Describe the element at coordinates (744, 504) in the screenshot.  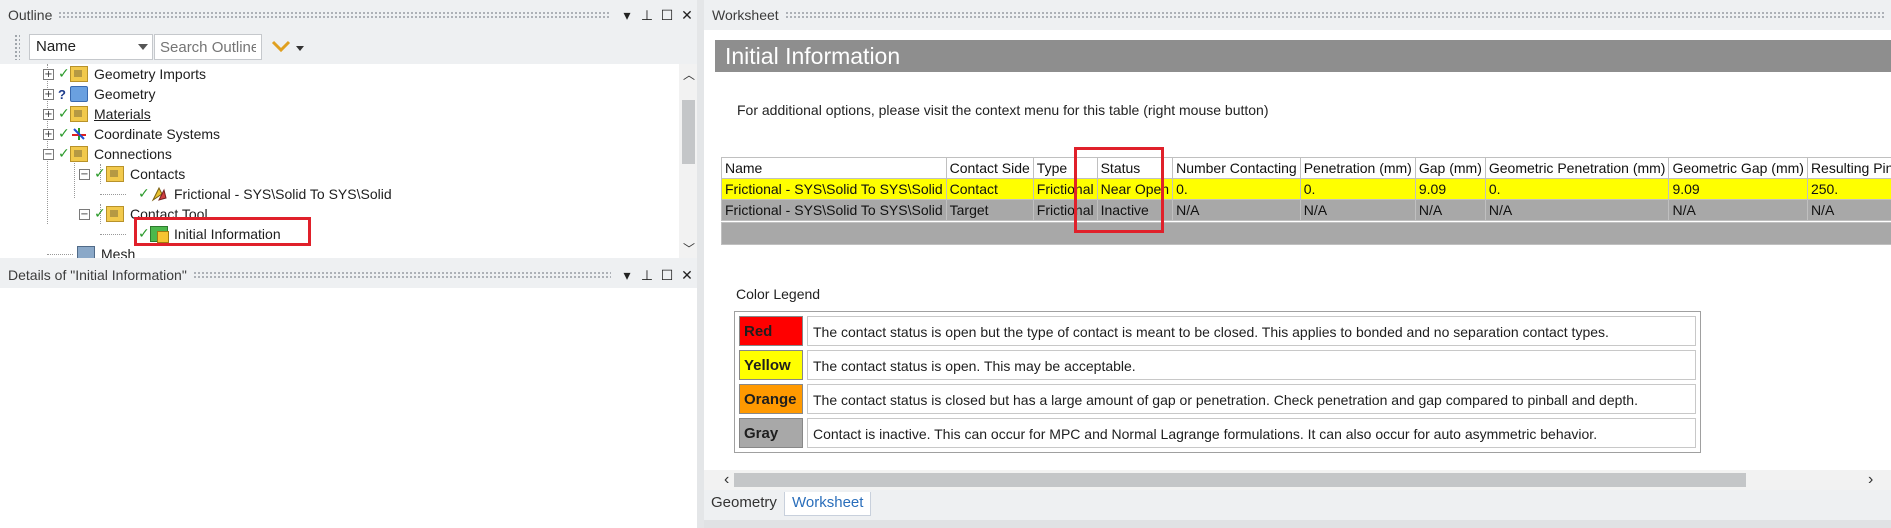
I see `tab-geometry: Geometry` at that location.